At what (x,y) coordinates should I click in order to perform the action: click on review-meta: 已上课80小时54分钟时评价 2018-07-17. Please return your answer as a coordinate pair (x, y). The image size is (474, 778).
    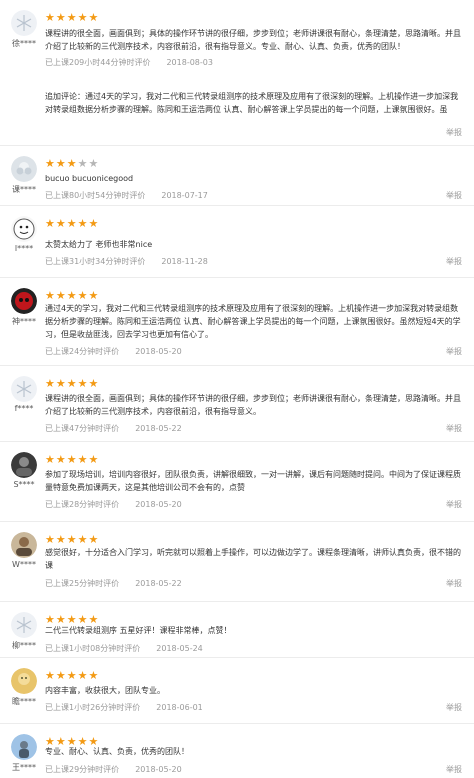
    Looking at the image, I should click on (126, 195).